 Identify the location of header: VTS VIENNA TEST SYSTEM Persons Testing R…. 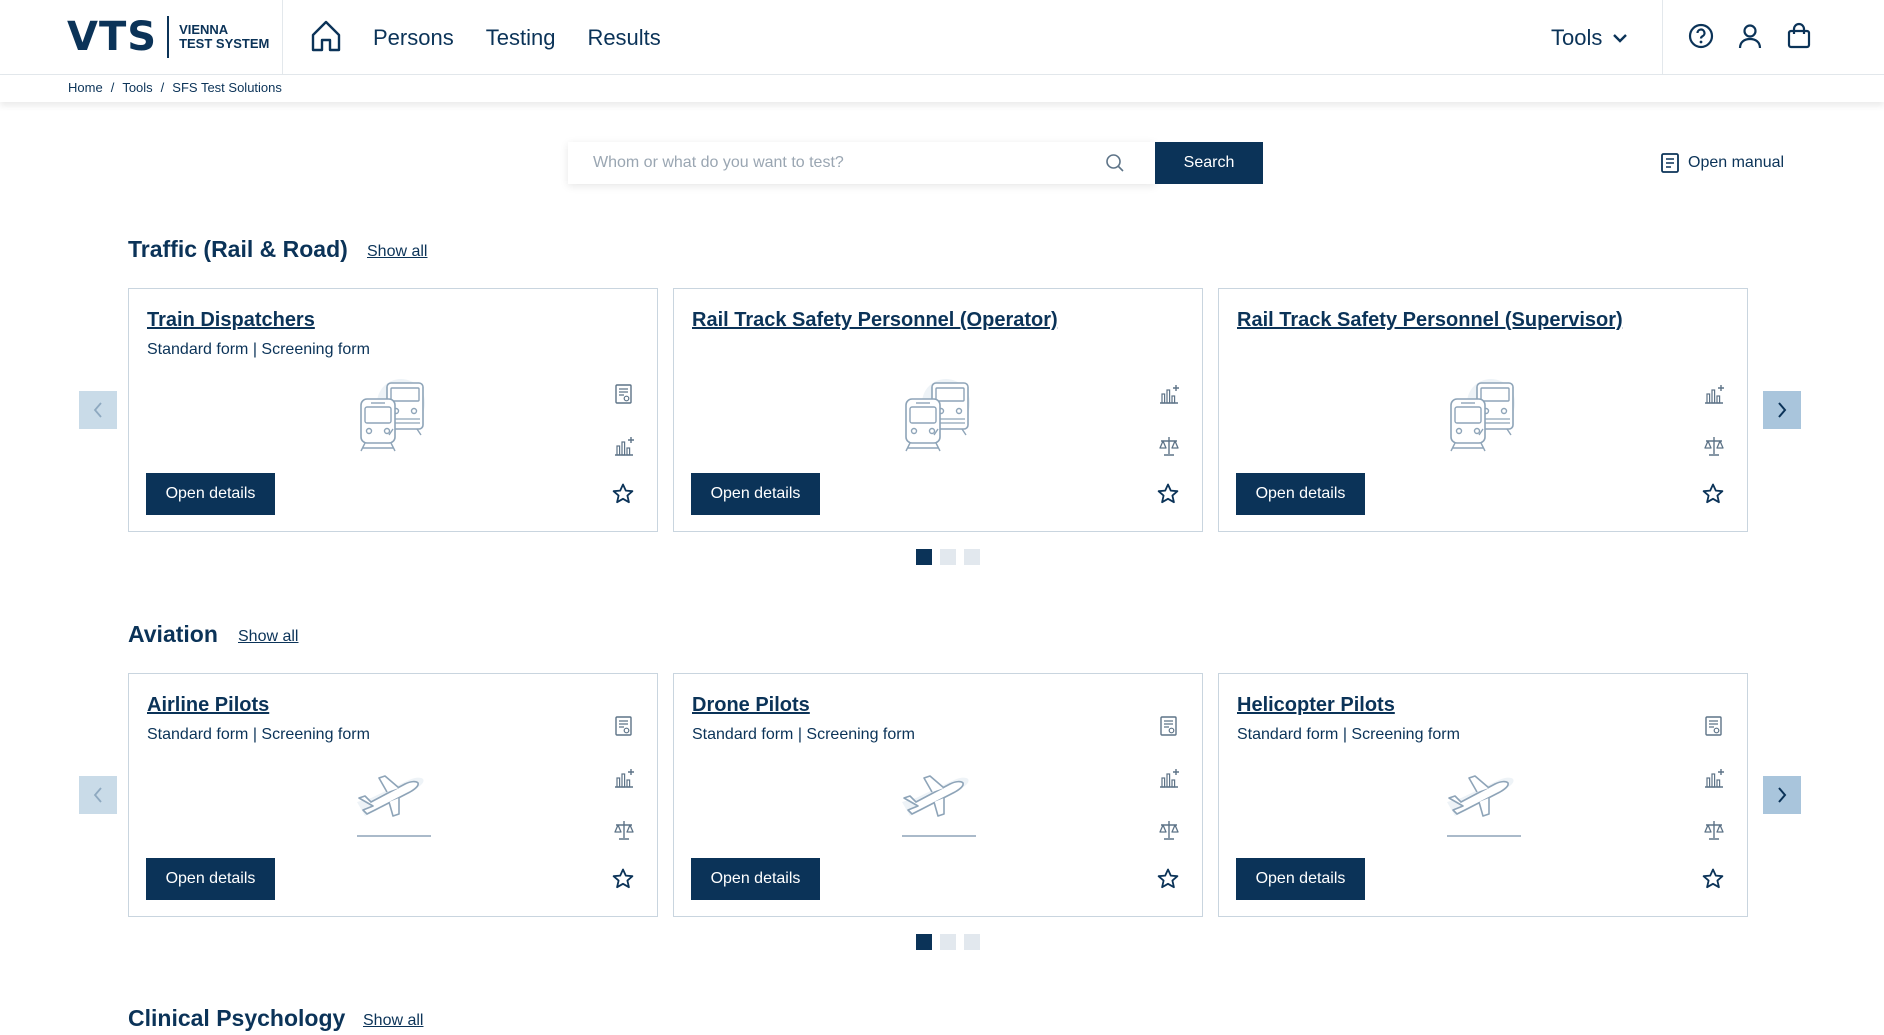
(942, 37).